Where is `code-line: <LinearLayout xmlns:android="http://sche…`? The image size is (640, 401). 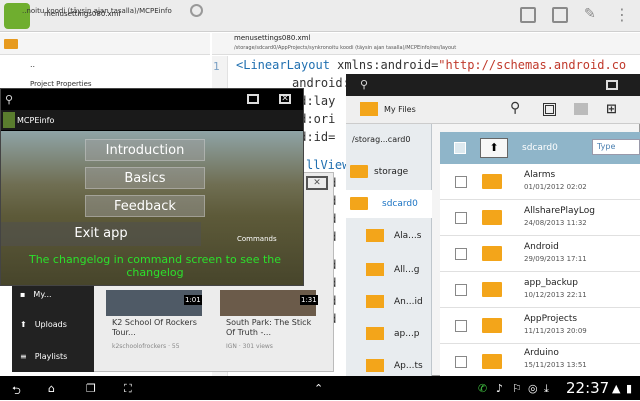 code-line: <LinearLayout xmlns:android="http://sche… is located at coordinates (431, 65).